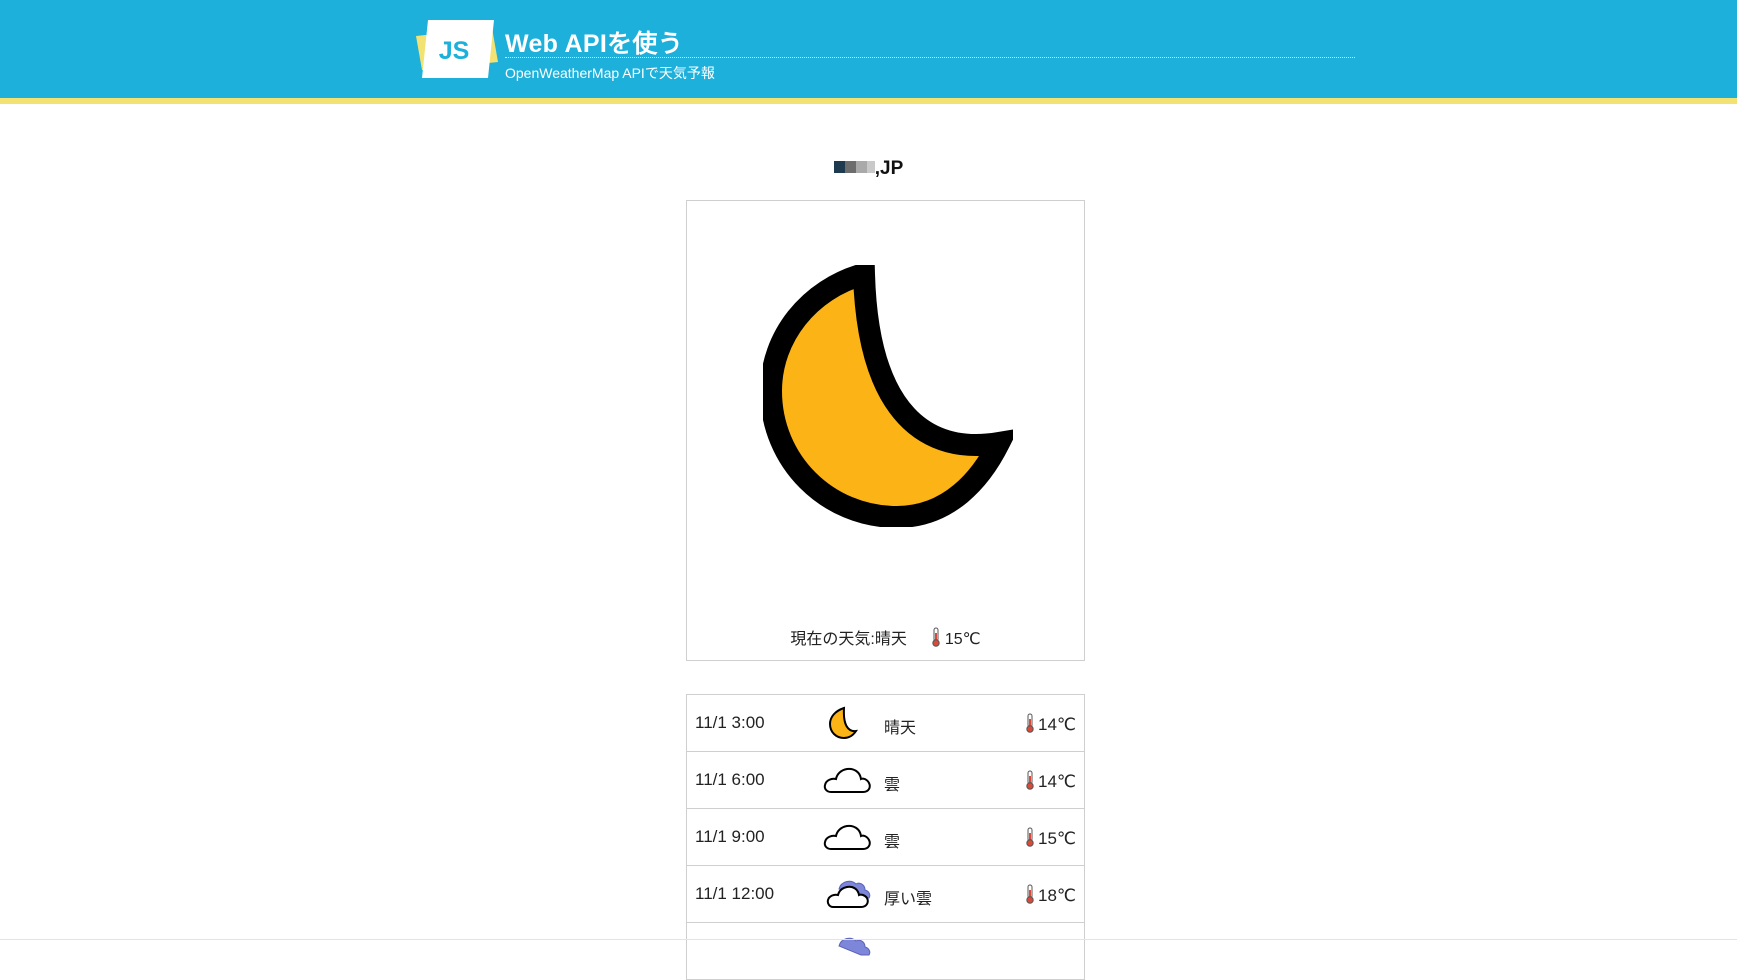  Describe the element at coordinates (730, 722) in the screenshot. I see `forecast-time: 11/1 3:00` at that location.